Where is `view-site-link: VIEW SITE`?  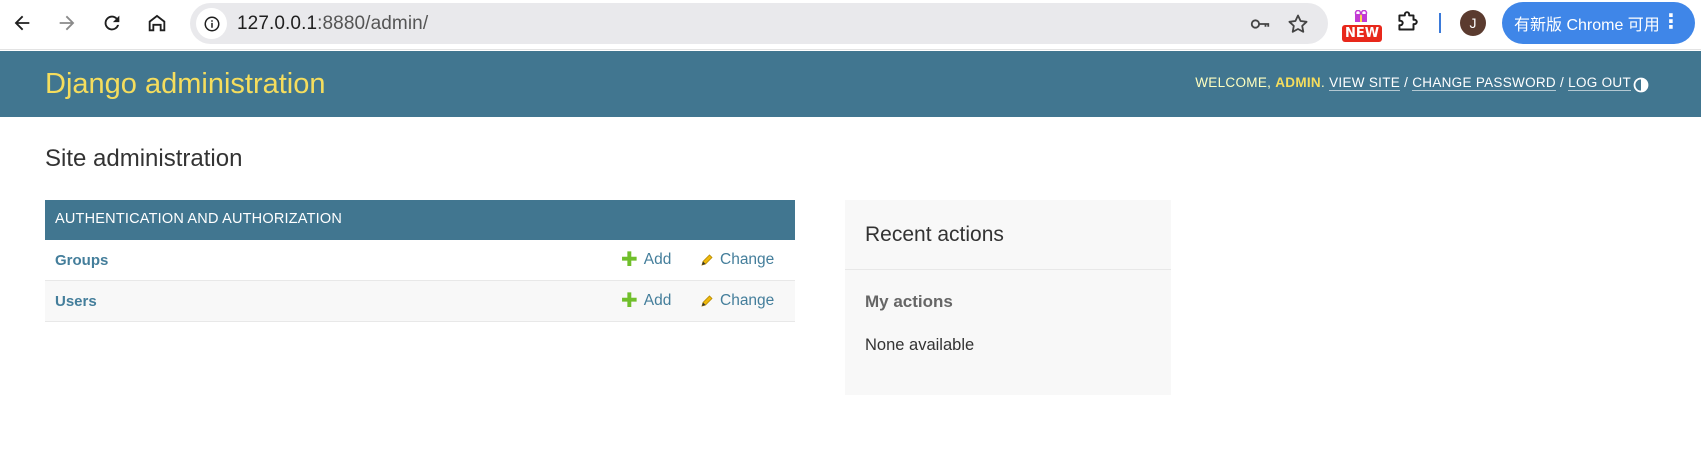 view-site-link: VIEW SITE is located at coordinates (1365, 83).